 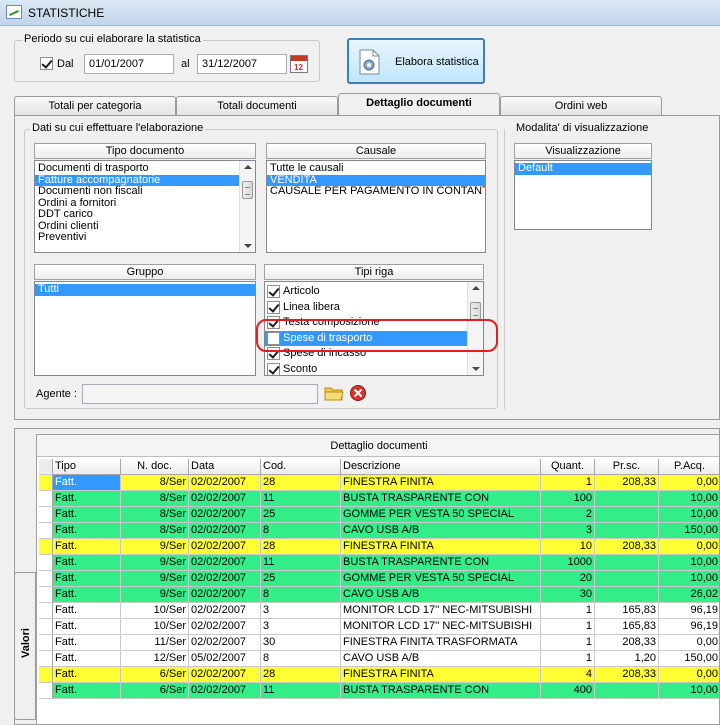 What do you see at coordinates (689, 531) in the screenshot?
I see `grid-cell-pacq: 150,00` at bounding box center [689, 531].